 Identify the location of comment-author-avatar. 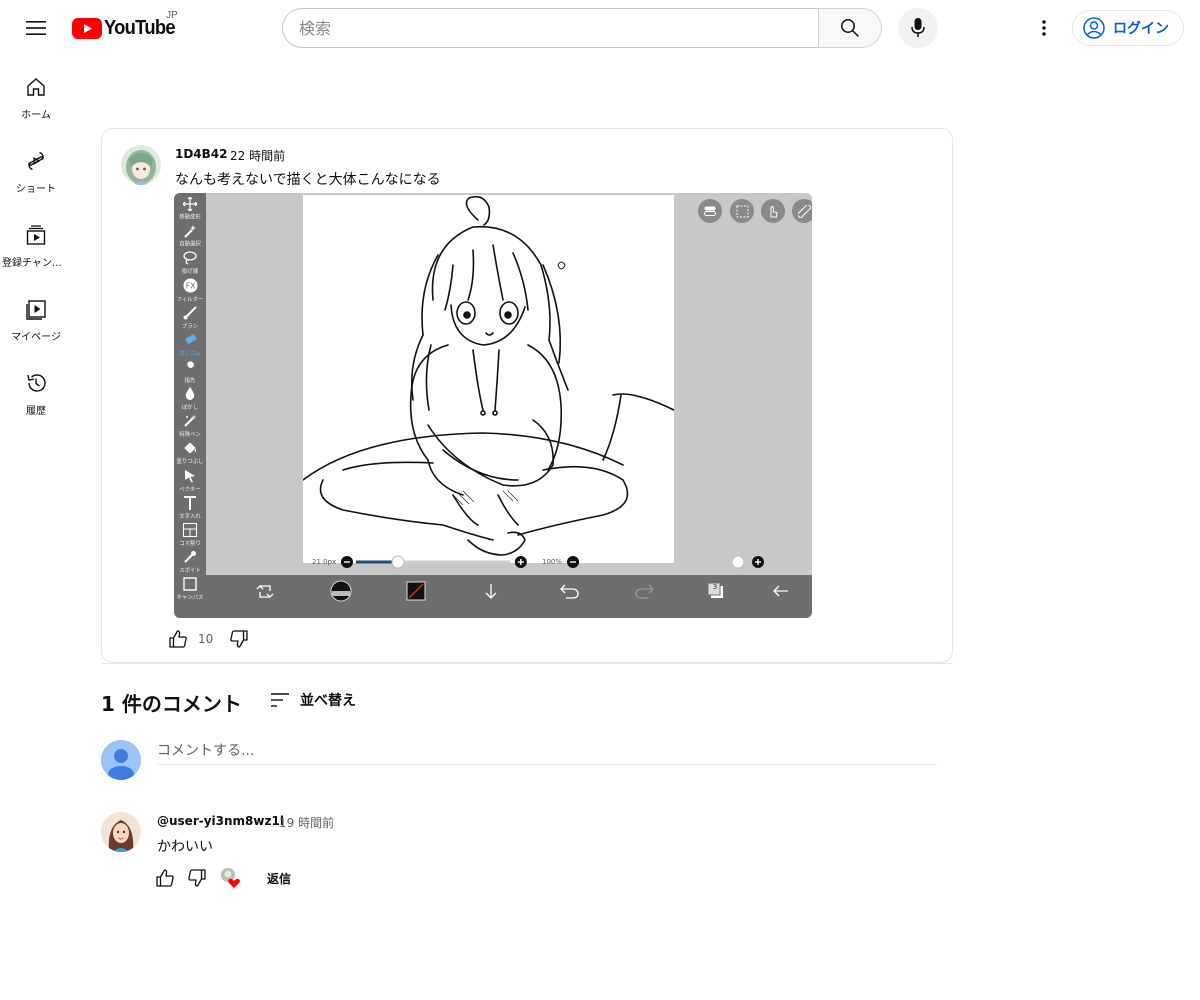
(121, 832).